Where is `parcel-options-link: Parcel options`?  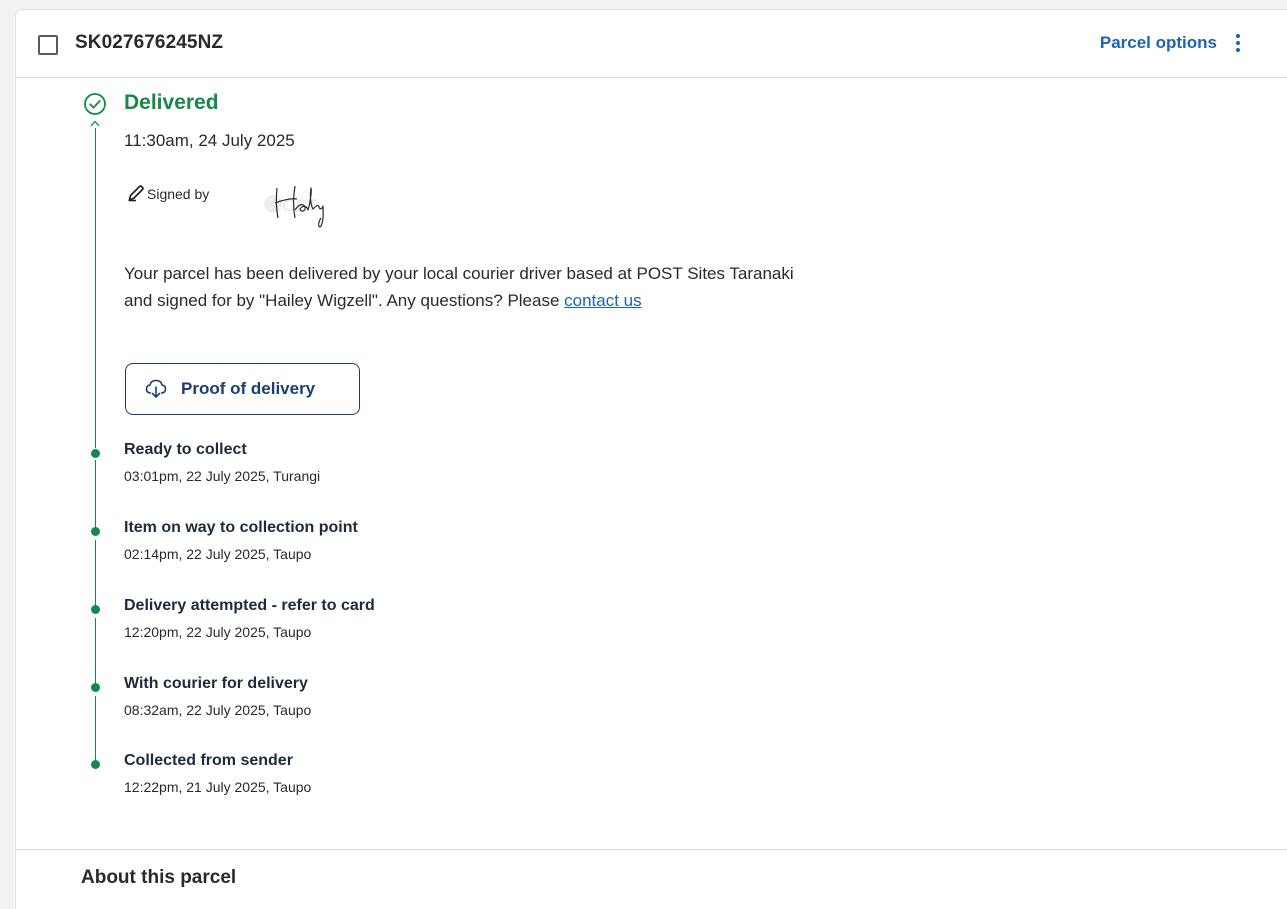 parcel-options-link: Parcel options is located at coordinates (1158, 43).